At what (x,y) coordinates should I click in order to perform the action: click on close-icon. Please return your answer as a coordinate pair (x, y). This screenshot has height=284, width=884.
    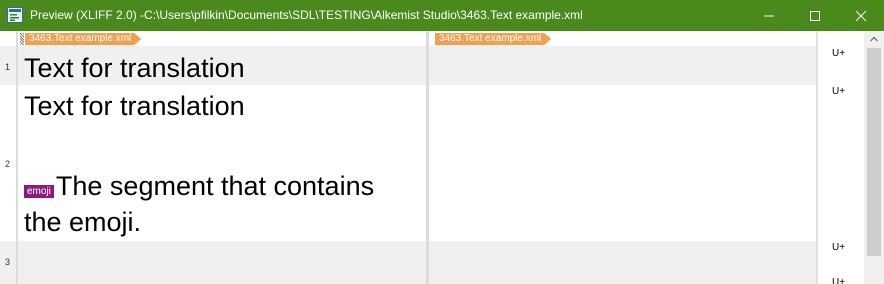
    Looking at the image, I should click on (861, 16).